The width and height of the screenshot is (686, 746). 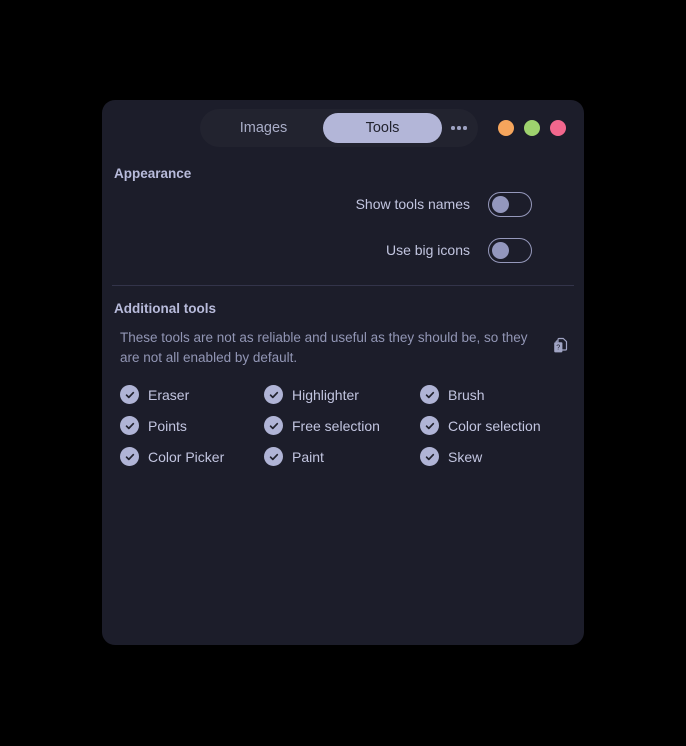 I want to click on tool-label: Color selection, so click(x=494, y=425).